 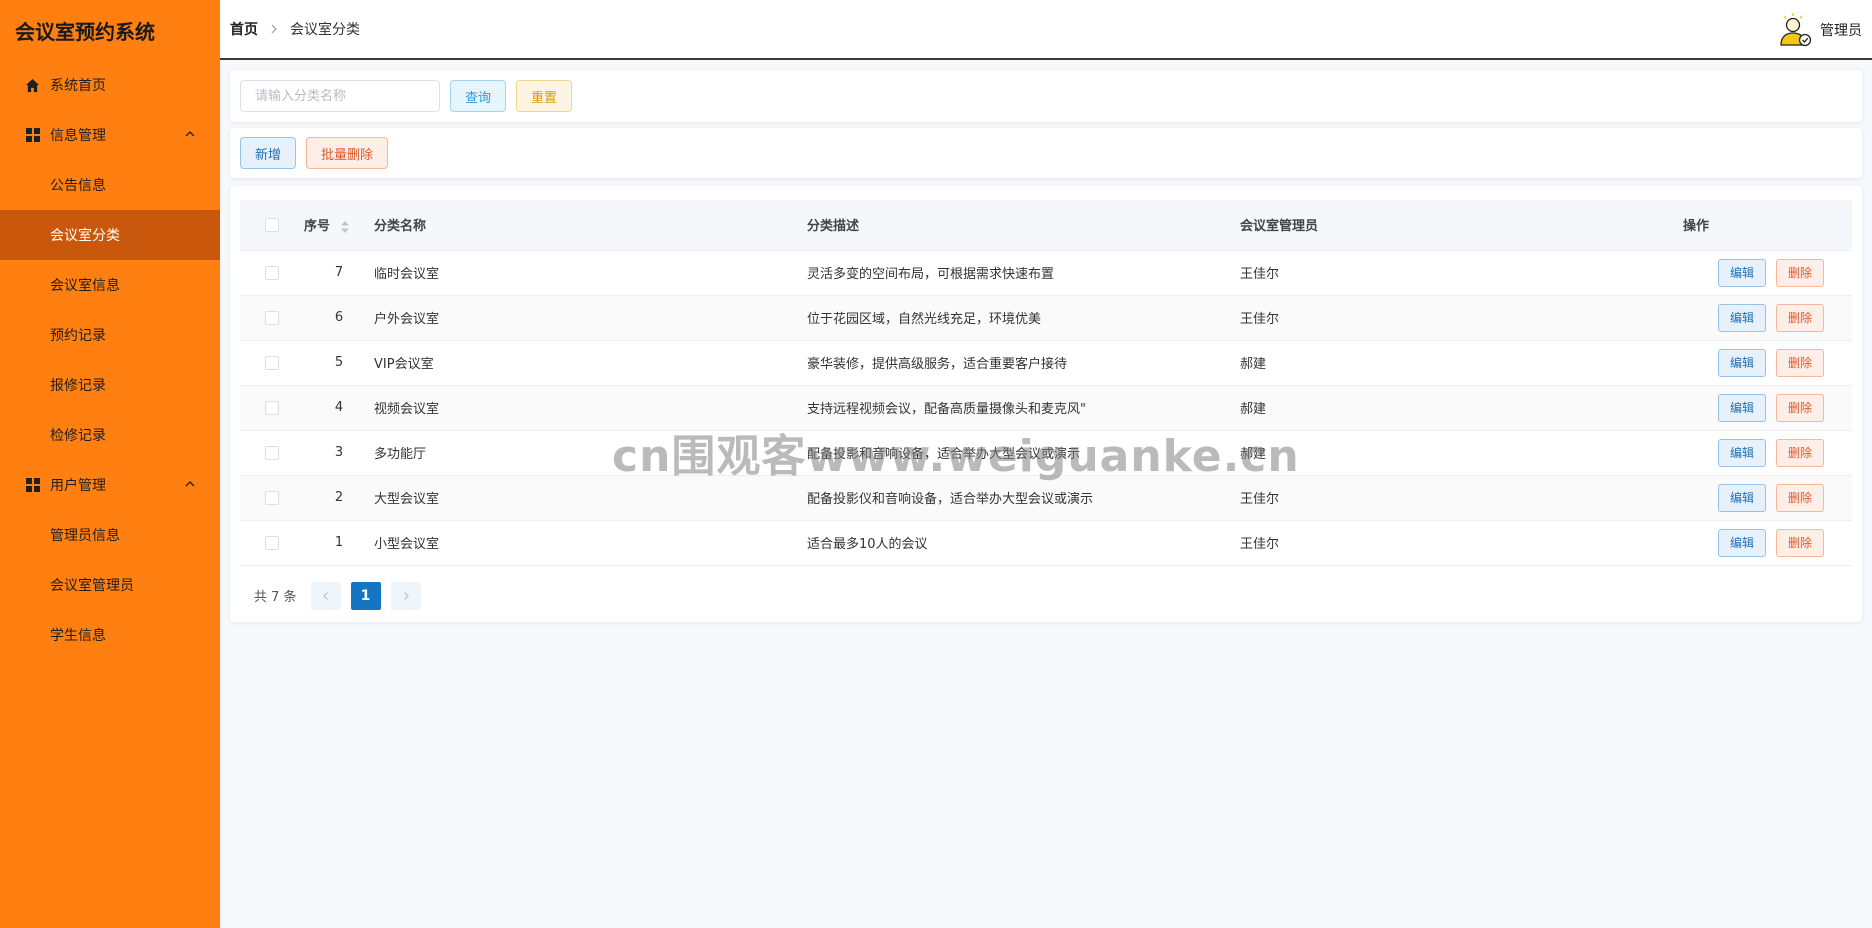 I want to click on sidebar-item-label: 系统首页, so click(x=78, y=86).